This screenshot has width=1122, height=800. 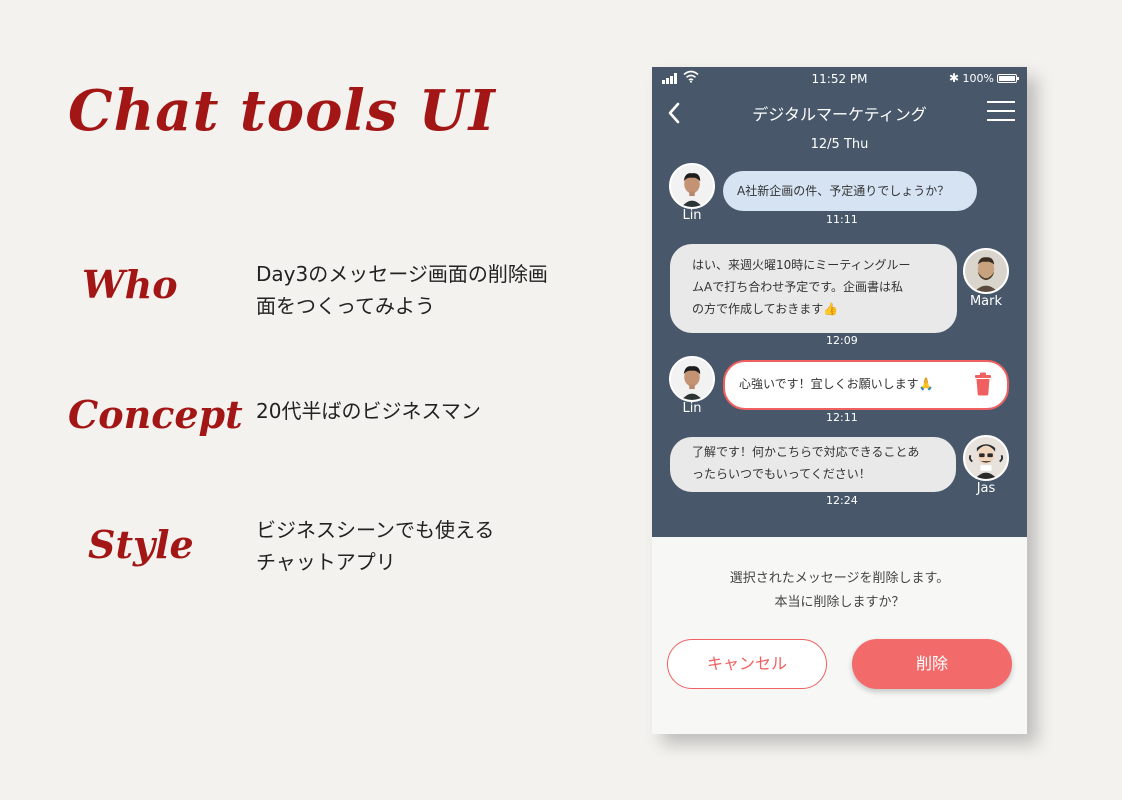 What do you see at coordinates (932, 664) in the screenshot?
I see `delete-button: 削除` at bounding box center [932, 664].